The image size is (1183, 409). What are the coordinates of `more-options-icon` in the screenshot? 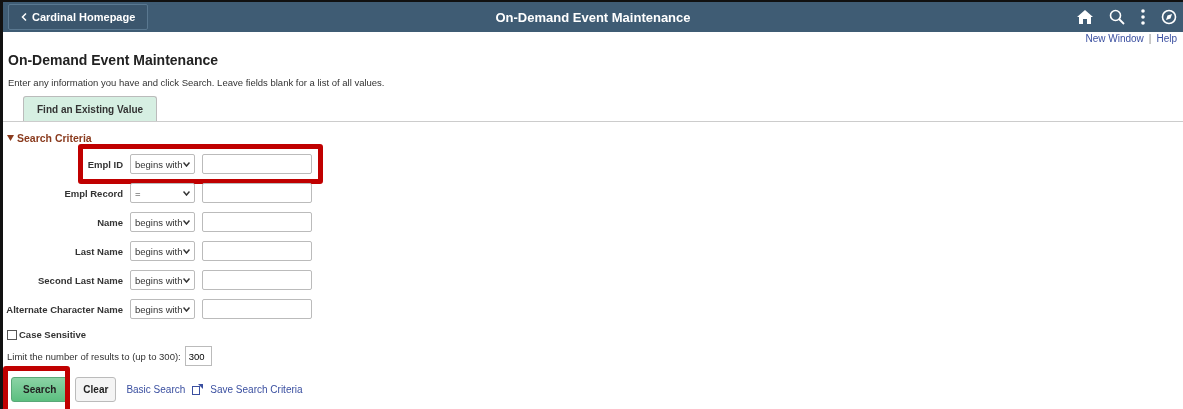 It's located at (1143, 17).